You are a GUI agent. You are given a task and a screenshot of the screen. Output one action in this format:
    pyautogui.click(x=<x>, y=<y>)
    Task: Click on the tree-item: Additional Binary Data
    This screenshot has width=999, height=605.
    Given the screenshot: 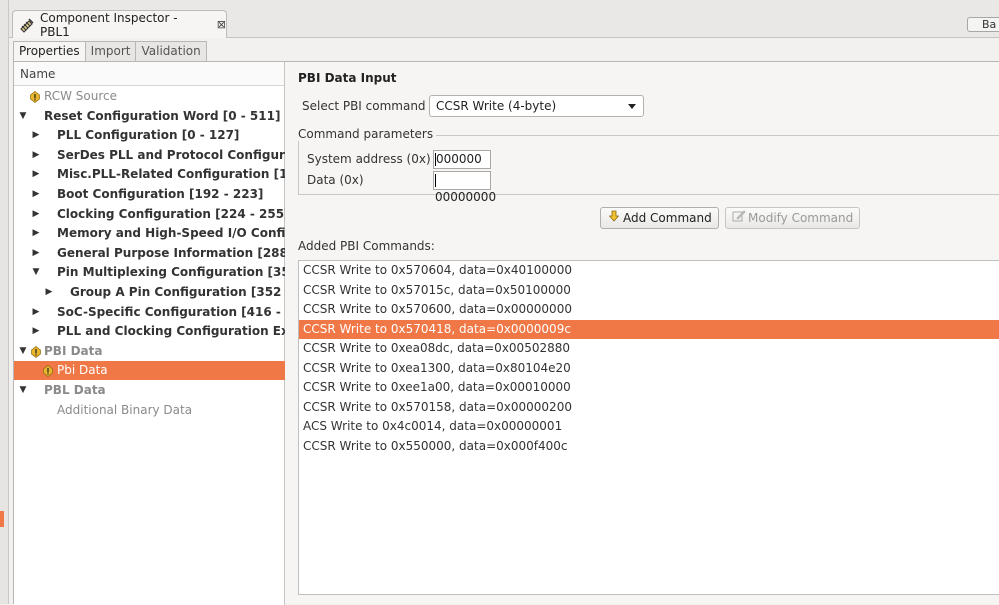 What is the action you would take?
    pyautogui.click(x=149, y=410)
    